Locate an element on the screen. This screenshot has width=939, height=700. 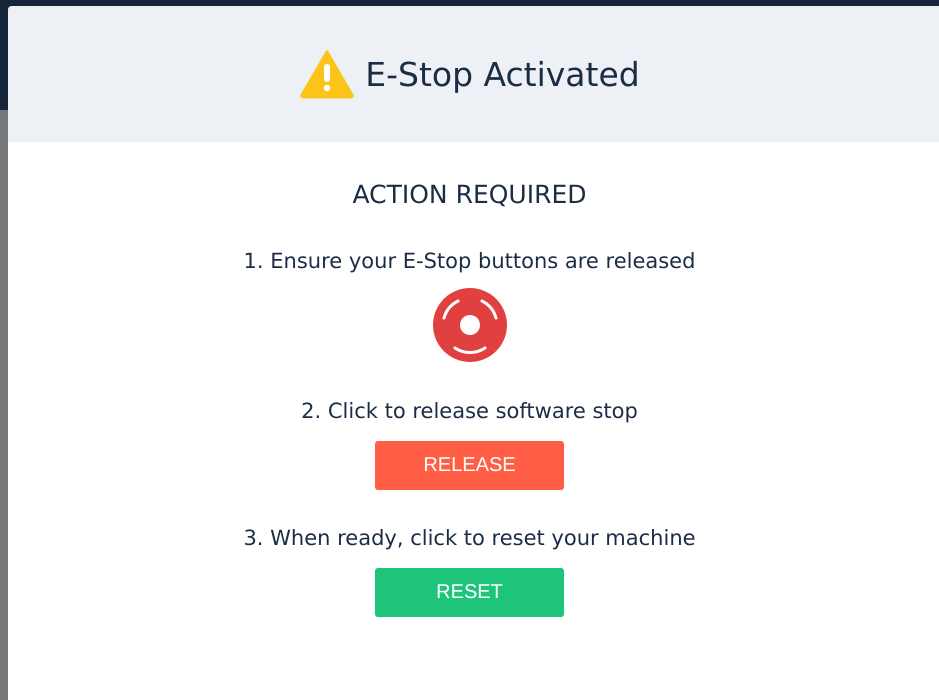
step-instruction: 3. When ready, click to reset your machine is located at coordinates (469, 538).